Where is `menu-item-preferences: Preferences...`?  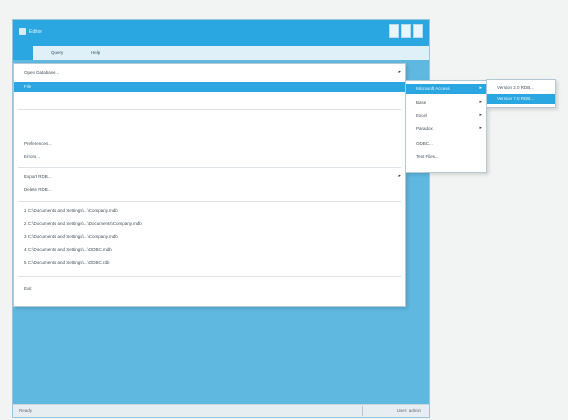 menu-item-preferences: Preferences... is located at coordinates (209, 144).